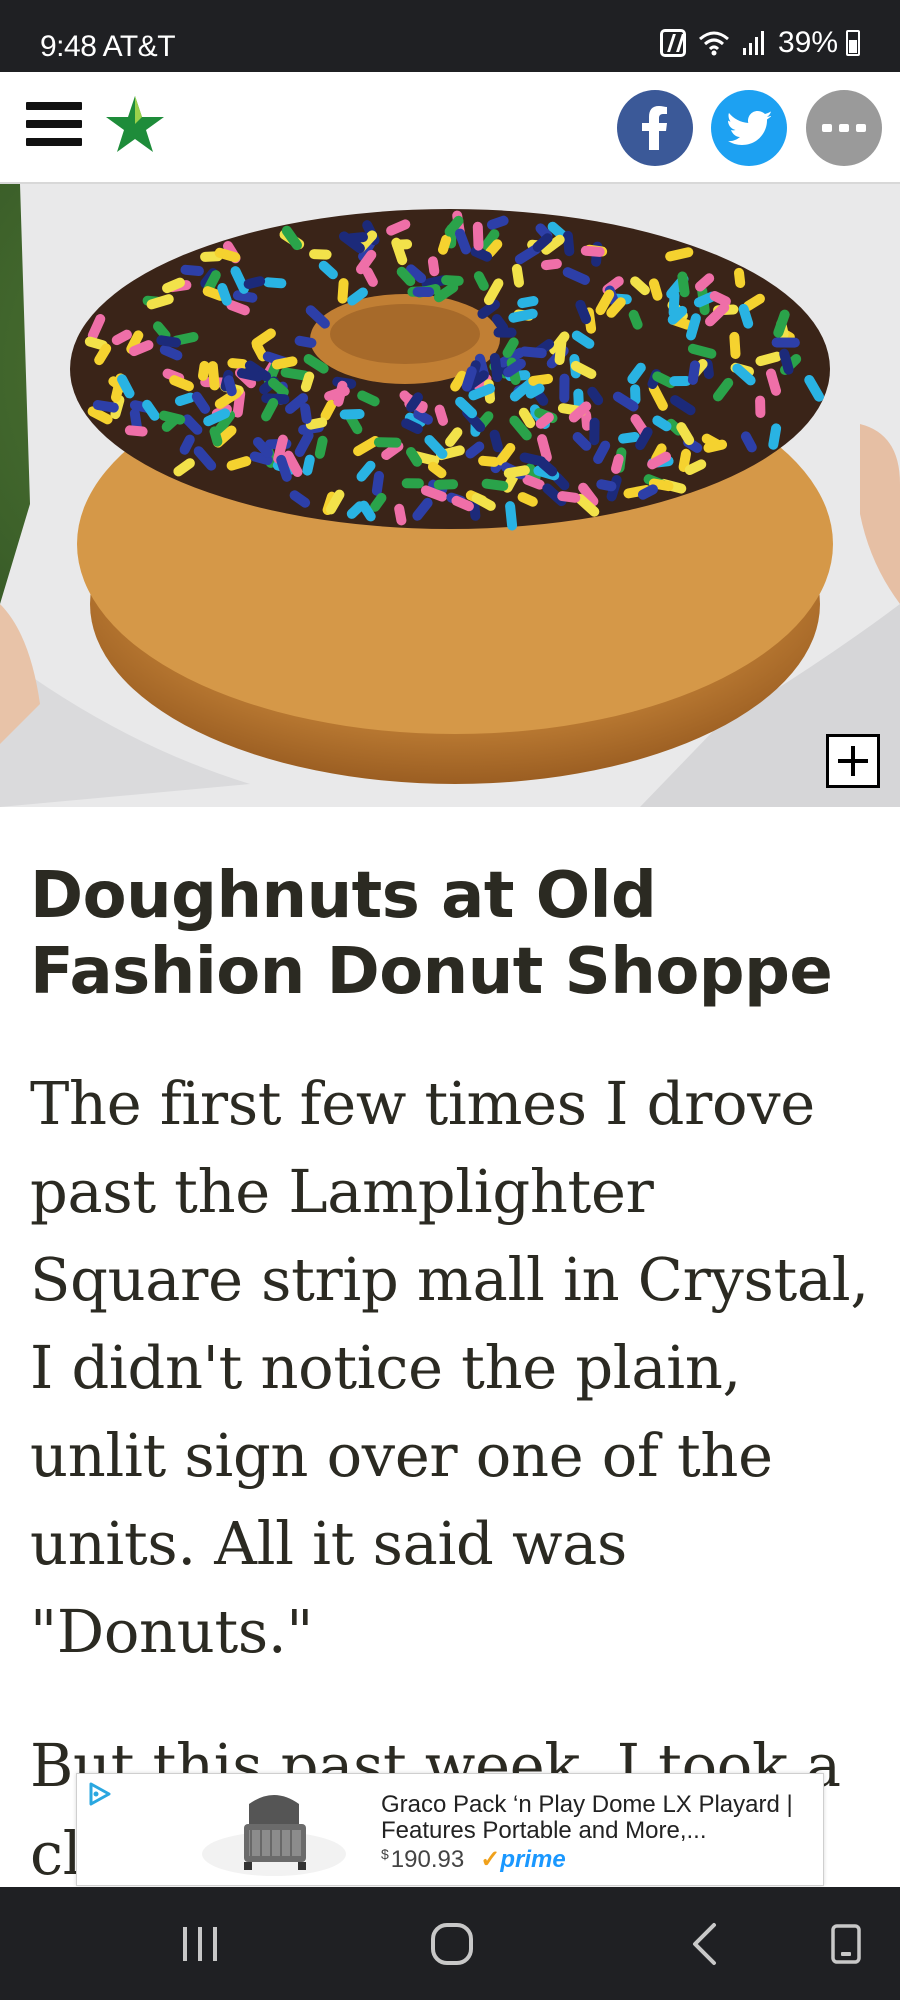 Image resolution: width=900 pixels, height=2000 pixels. I want to click on status-time: 9:48 AT&T, so click(108, 47).